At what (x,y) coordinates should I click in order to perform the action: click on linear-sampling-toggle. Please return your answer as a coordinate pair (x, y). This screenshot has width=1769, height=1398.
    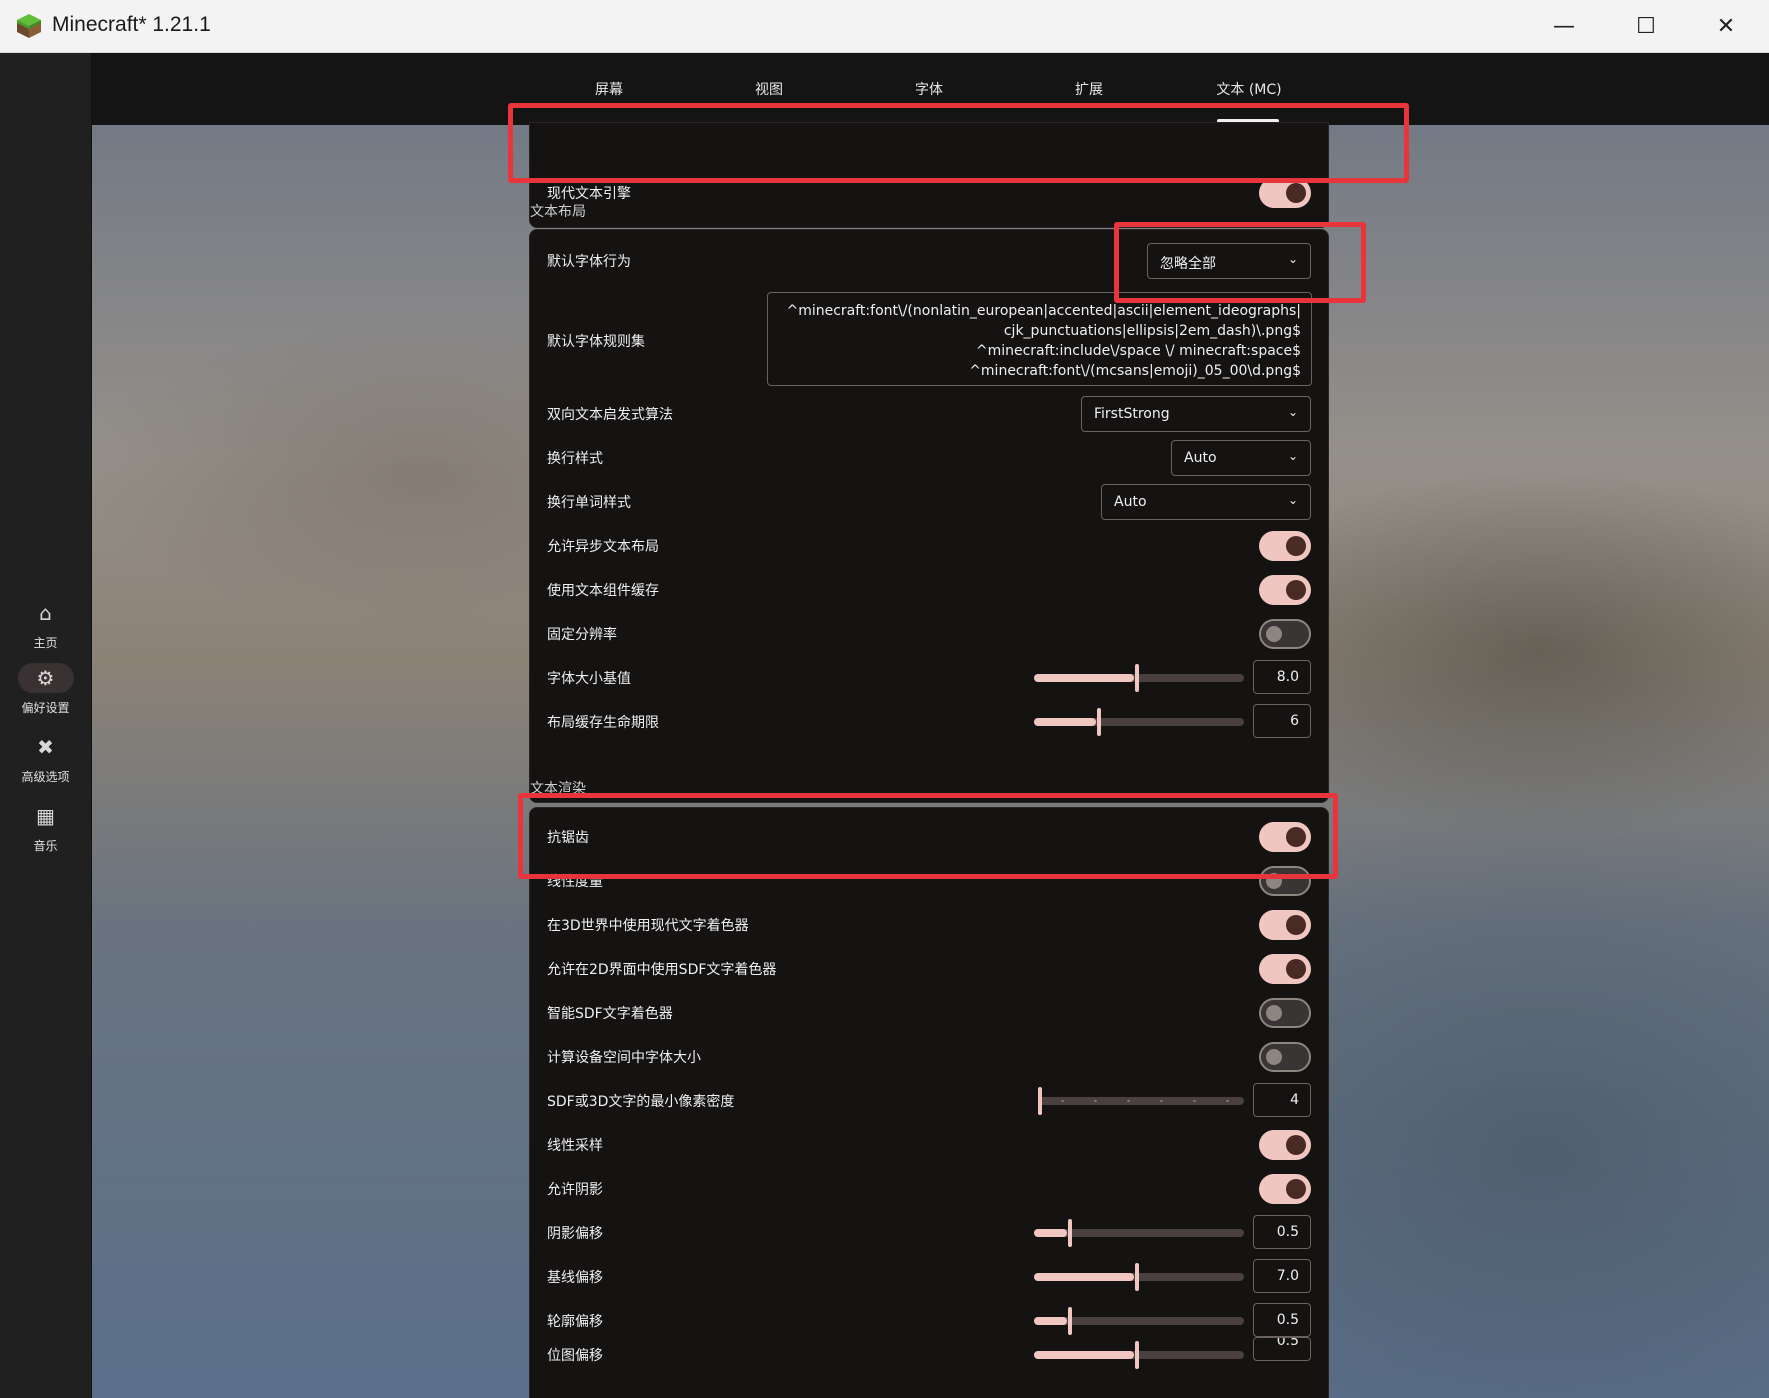
    Looking at the image, I should click on (1285, 1145).